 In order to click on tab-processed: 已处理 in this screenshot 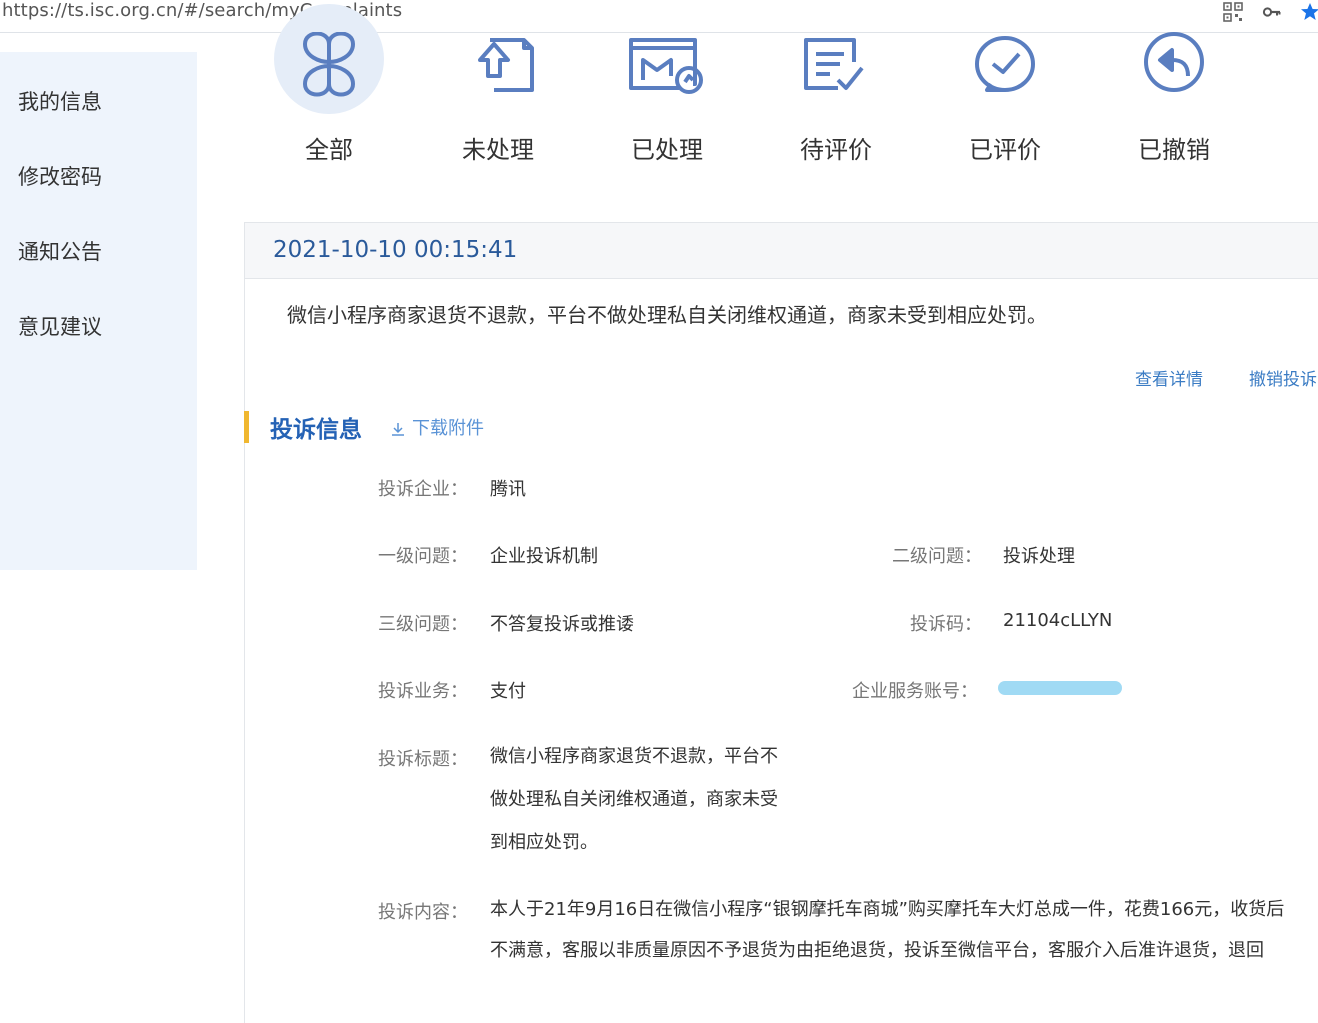, I will do `click(667, 102)`.